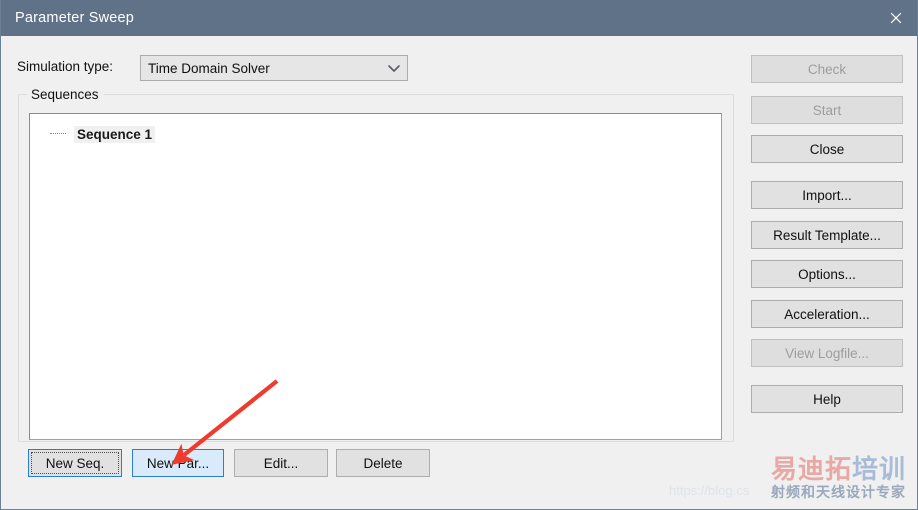  Describe the element at coordinates (895, 18) in the screenshot. I see `close-icon` at that location.